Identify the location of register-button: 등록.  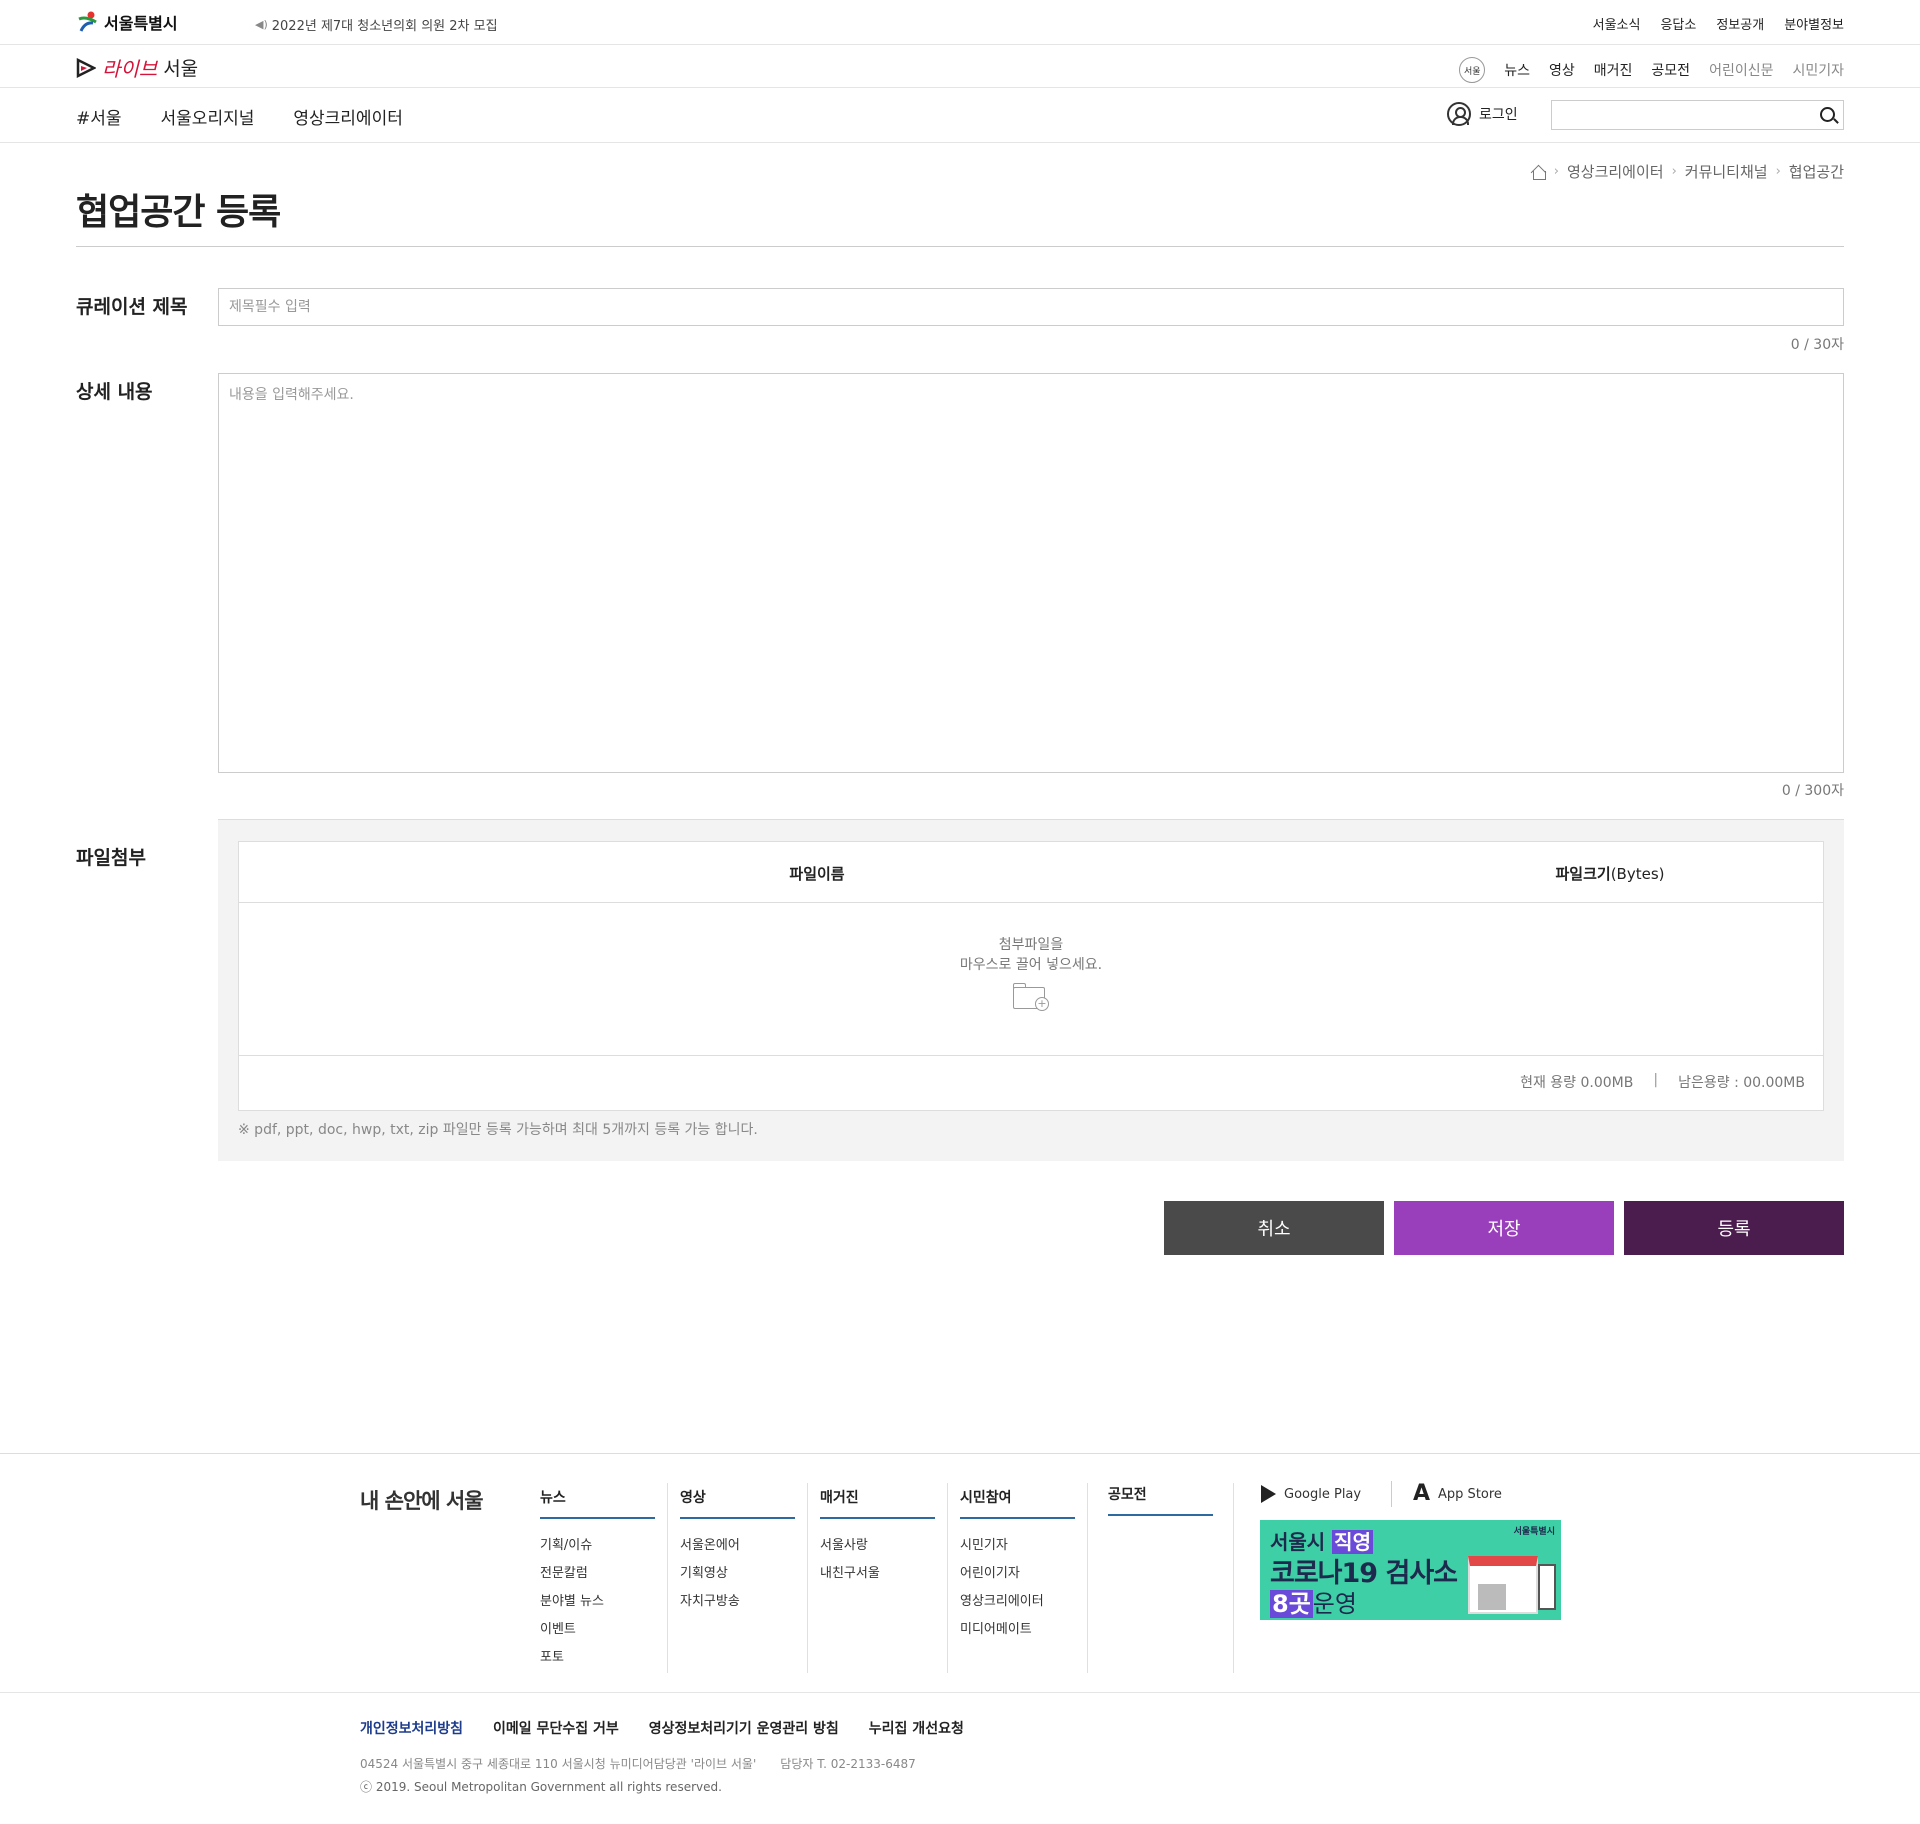
(1734, 1228).